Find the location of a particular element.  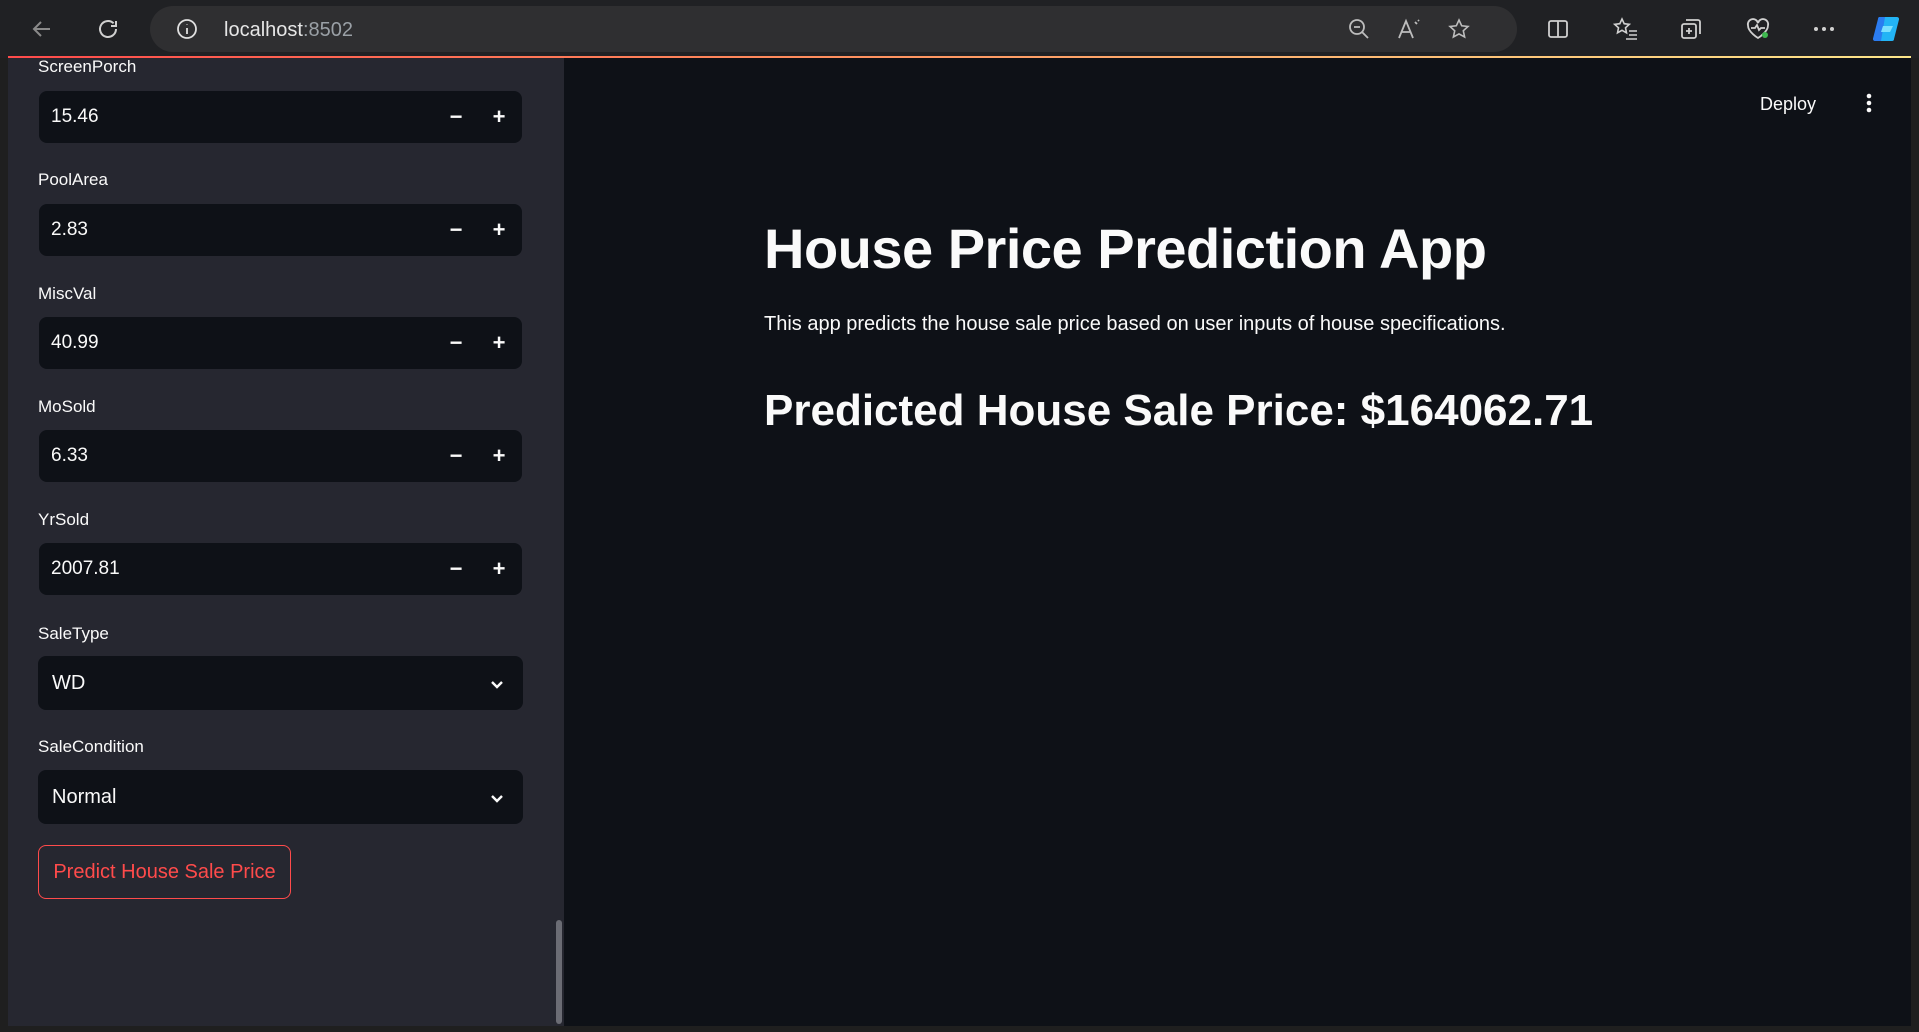

read-aloud-icon is located at coordinates (1409, 29).